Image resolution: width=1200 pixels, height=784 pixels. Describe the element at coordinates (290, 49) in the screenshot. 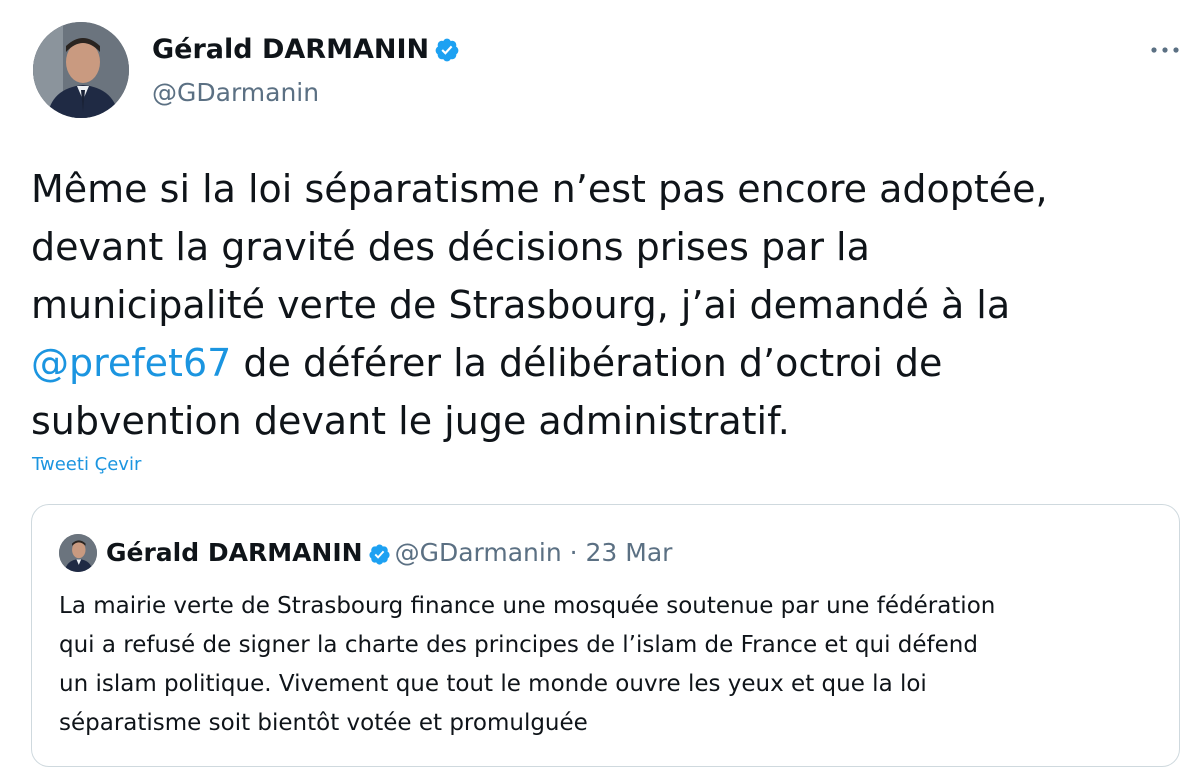

I see `author-name-text: Gérald DARMANIN` at that location.